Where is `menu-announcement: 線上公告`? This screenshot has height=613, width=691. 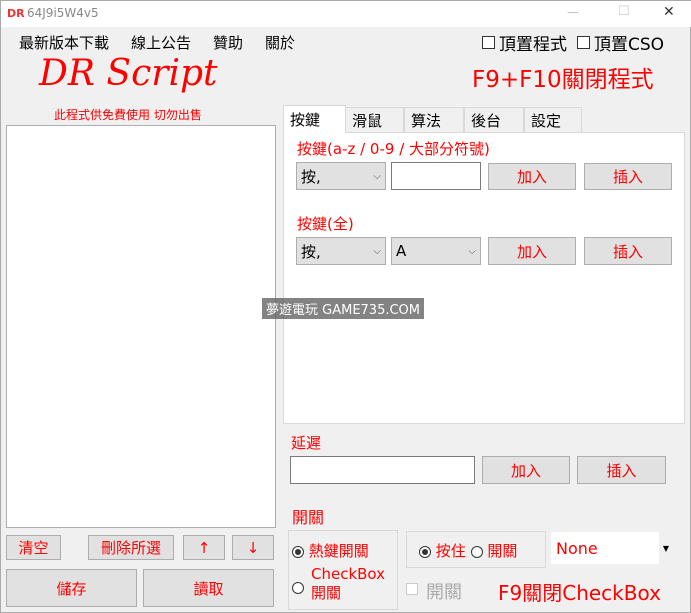 menu-announcement: 線上公告 is located at coordinates (161, 42).